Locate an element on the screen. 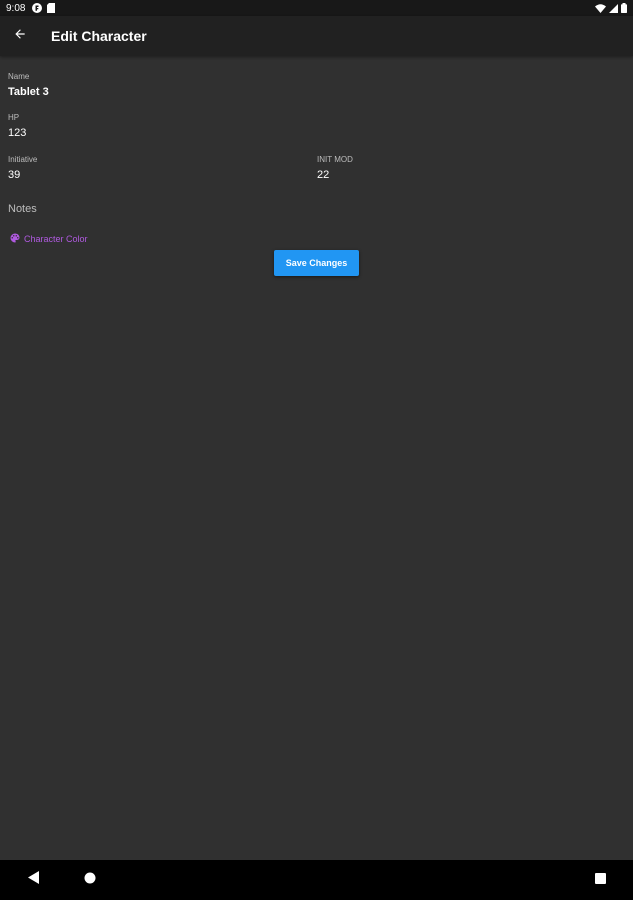 The height and width of the screenshot is (900, 633). save-changes-button: Save Changes is located at coordinates (316, 263).